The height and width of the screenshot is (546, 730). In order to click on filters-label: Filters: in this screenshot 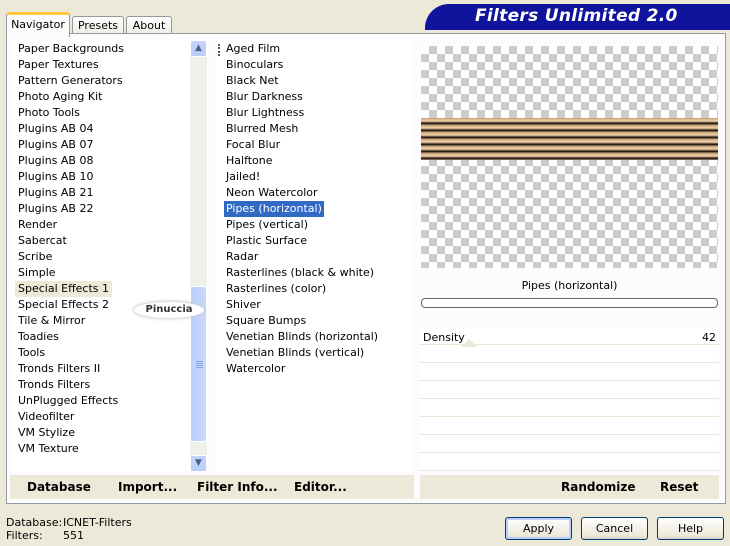, I will do `click(24, 535)`.